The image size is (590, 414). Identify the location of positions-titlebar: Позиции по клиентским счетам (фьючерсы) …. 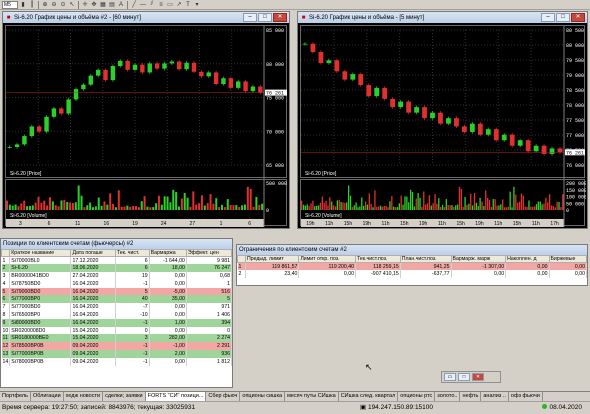
(116, 244).